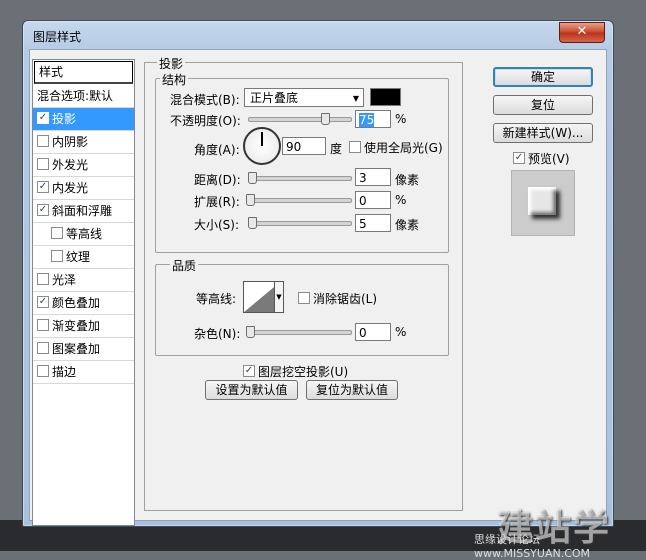  I want to click on styles-list-item-label: 渐变叠加, so click(76, 326).